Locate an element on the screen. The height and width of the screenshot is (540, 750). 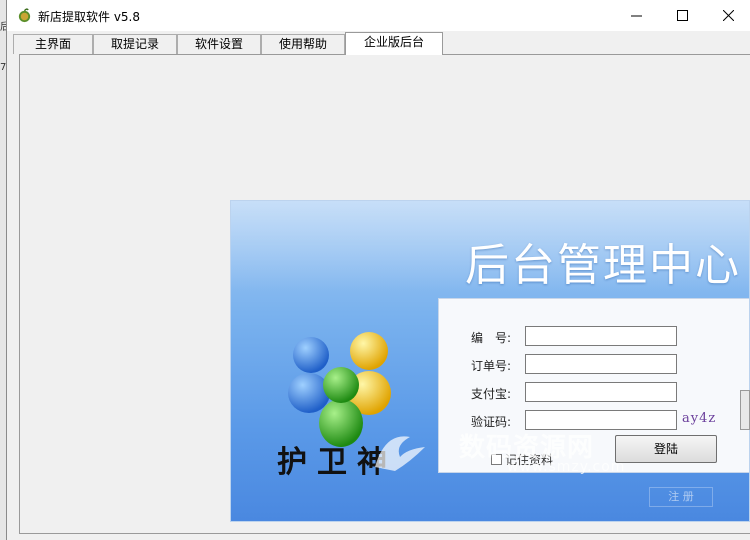
maximize-icon is located at coordinates (682, 15).